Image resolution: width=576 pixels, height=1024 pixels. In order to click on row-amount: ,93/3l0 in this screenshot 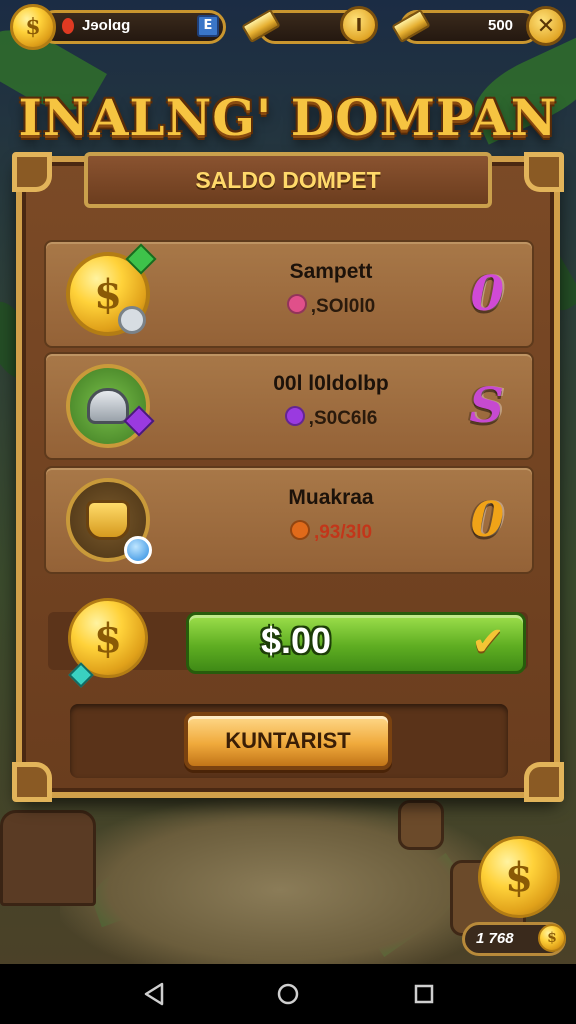, I will do `click(331, 532)`.